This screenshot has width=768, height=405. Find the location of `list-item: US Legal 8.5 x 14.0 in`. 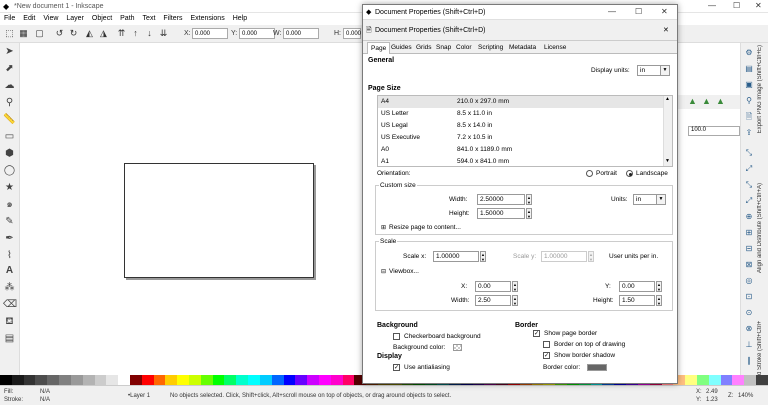

list-item: US Legal 8.5 x 14.0 in is located at coordinates (521, 126).